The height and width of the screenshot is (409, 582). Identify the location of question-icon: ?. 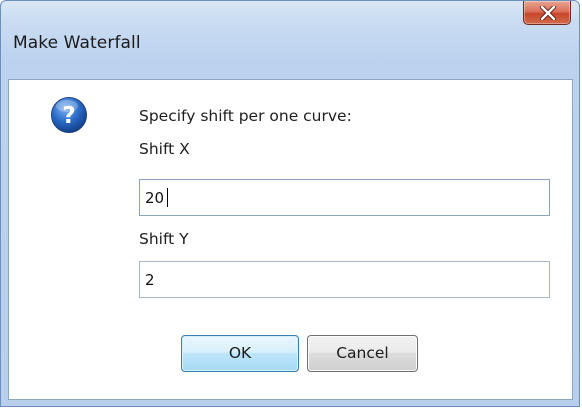
(69, 115).